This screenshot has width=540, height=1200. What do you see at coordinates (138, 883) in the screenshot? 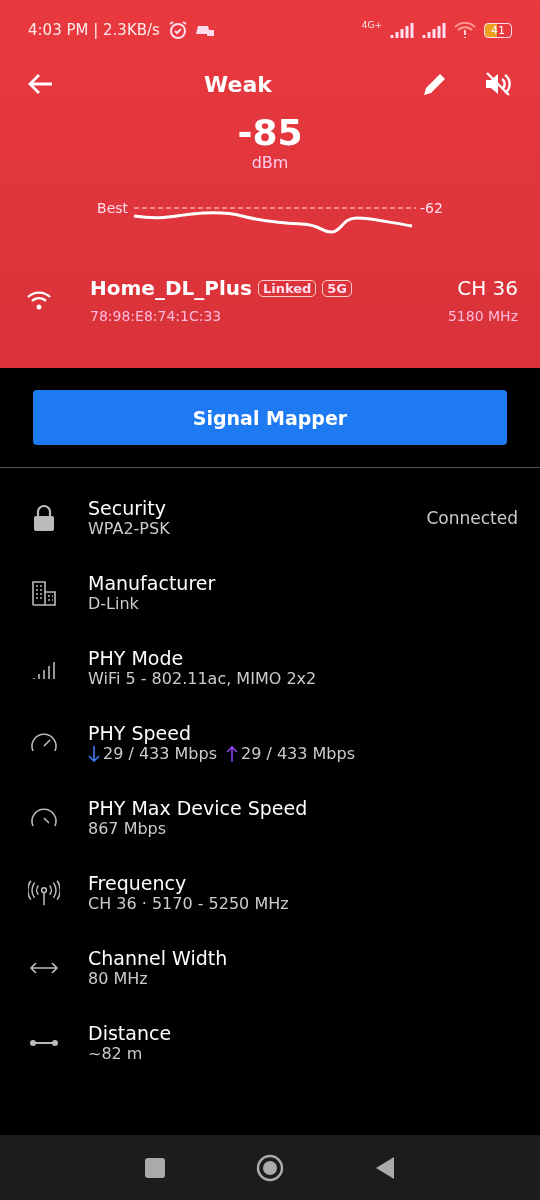
I see `detail-label: Frequency` at bounding box center [138, 883].